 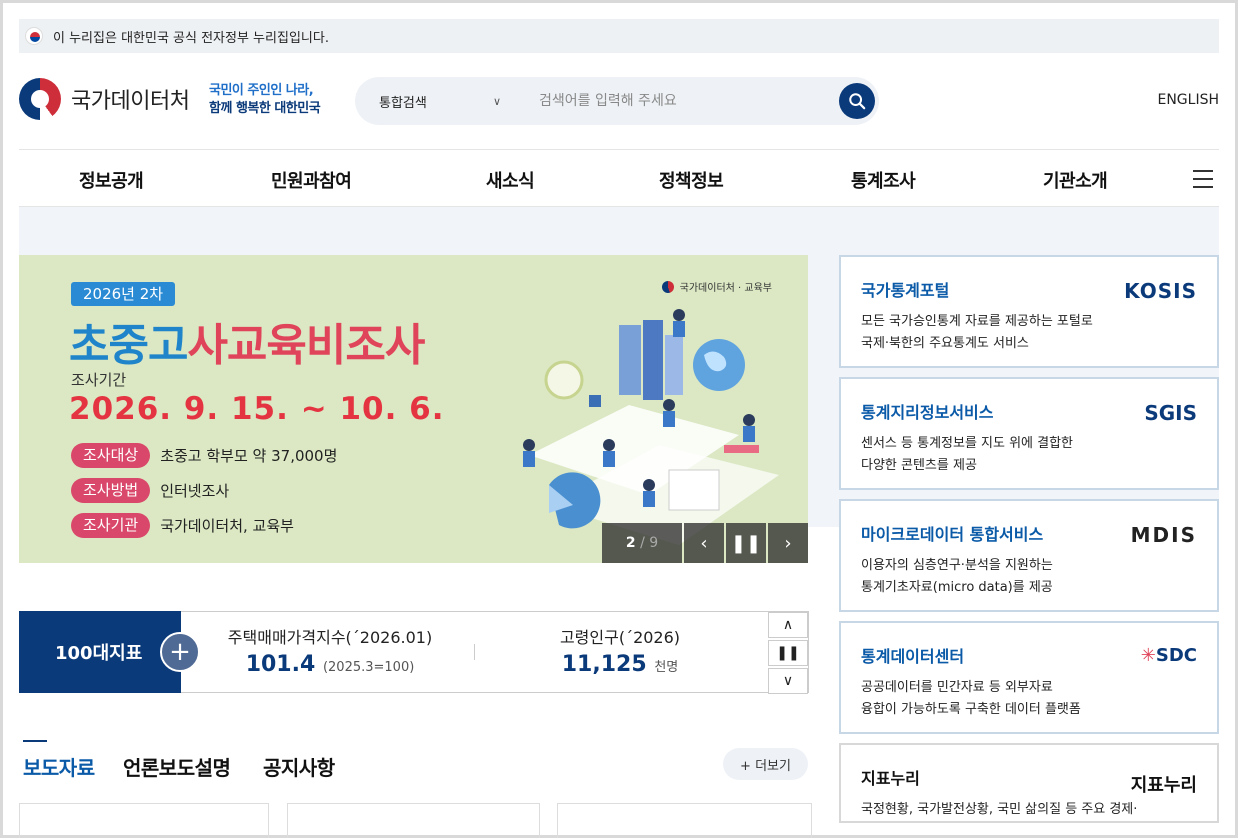 I want to click on nav-item-info: 정보공개, so click(x=111, y=180).